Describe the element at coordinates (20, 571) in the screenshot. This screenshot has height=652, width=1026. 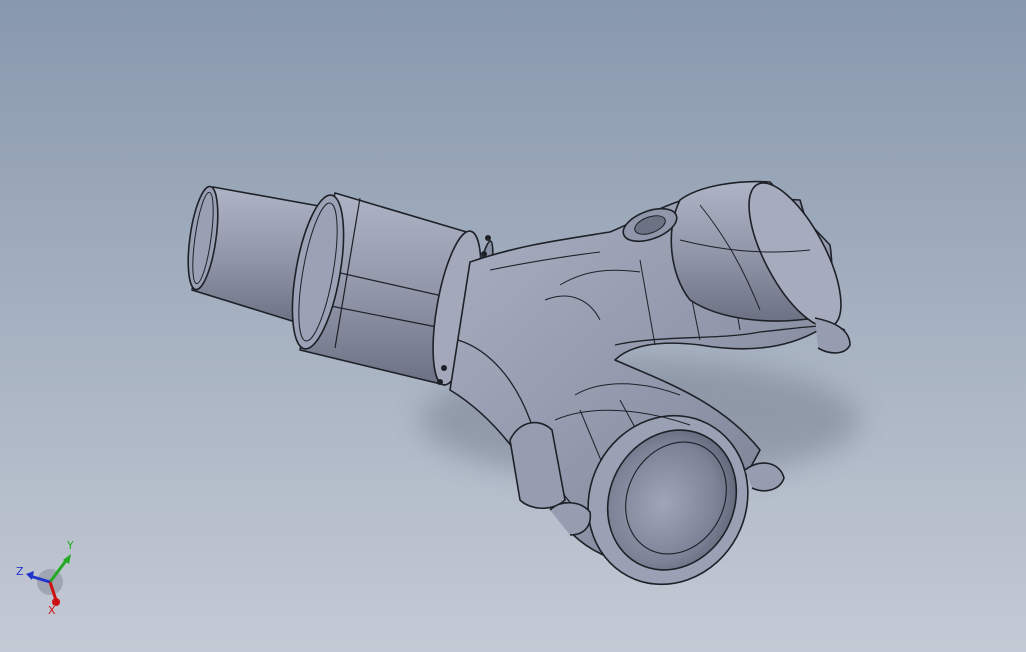
I see `triad-z-label: Z` at that location.